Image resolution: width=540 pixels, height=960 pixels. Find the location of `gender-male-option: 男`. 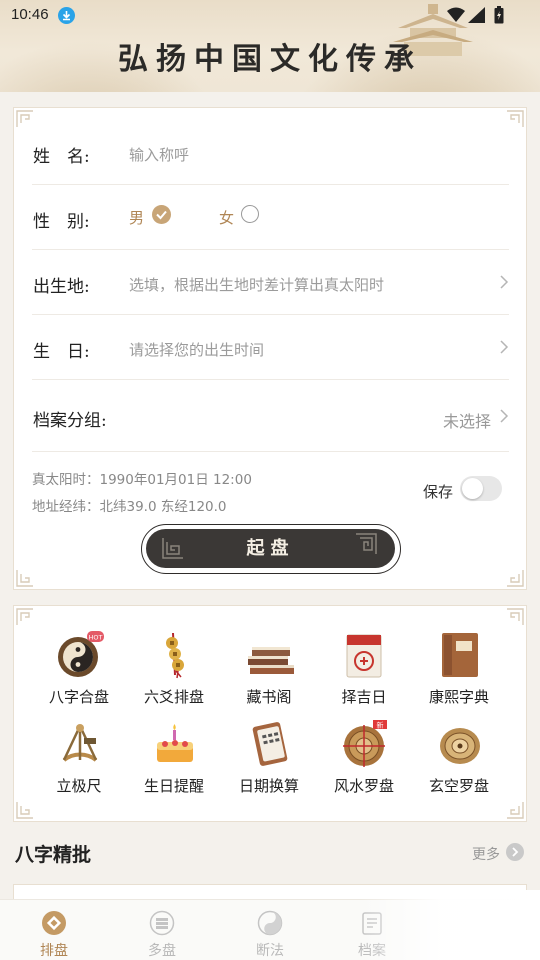

gender-male-option: 男 is located at coordinates (136, 217).